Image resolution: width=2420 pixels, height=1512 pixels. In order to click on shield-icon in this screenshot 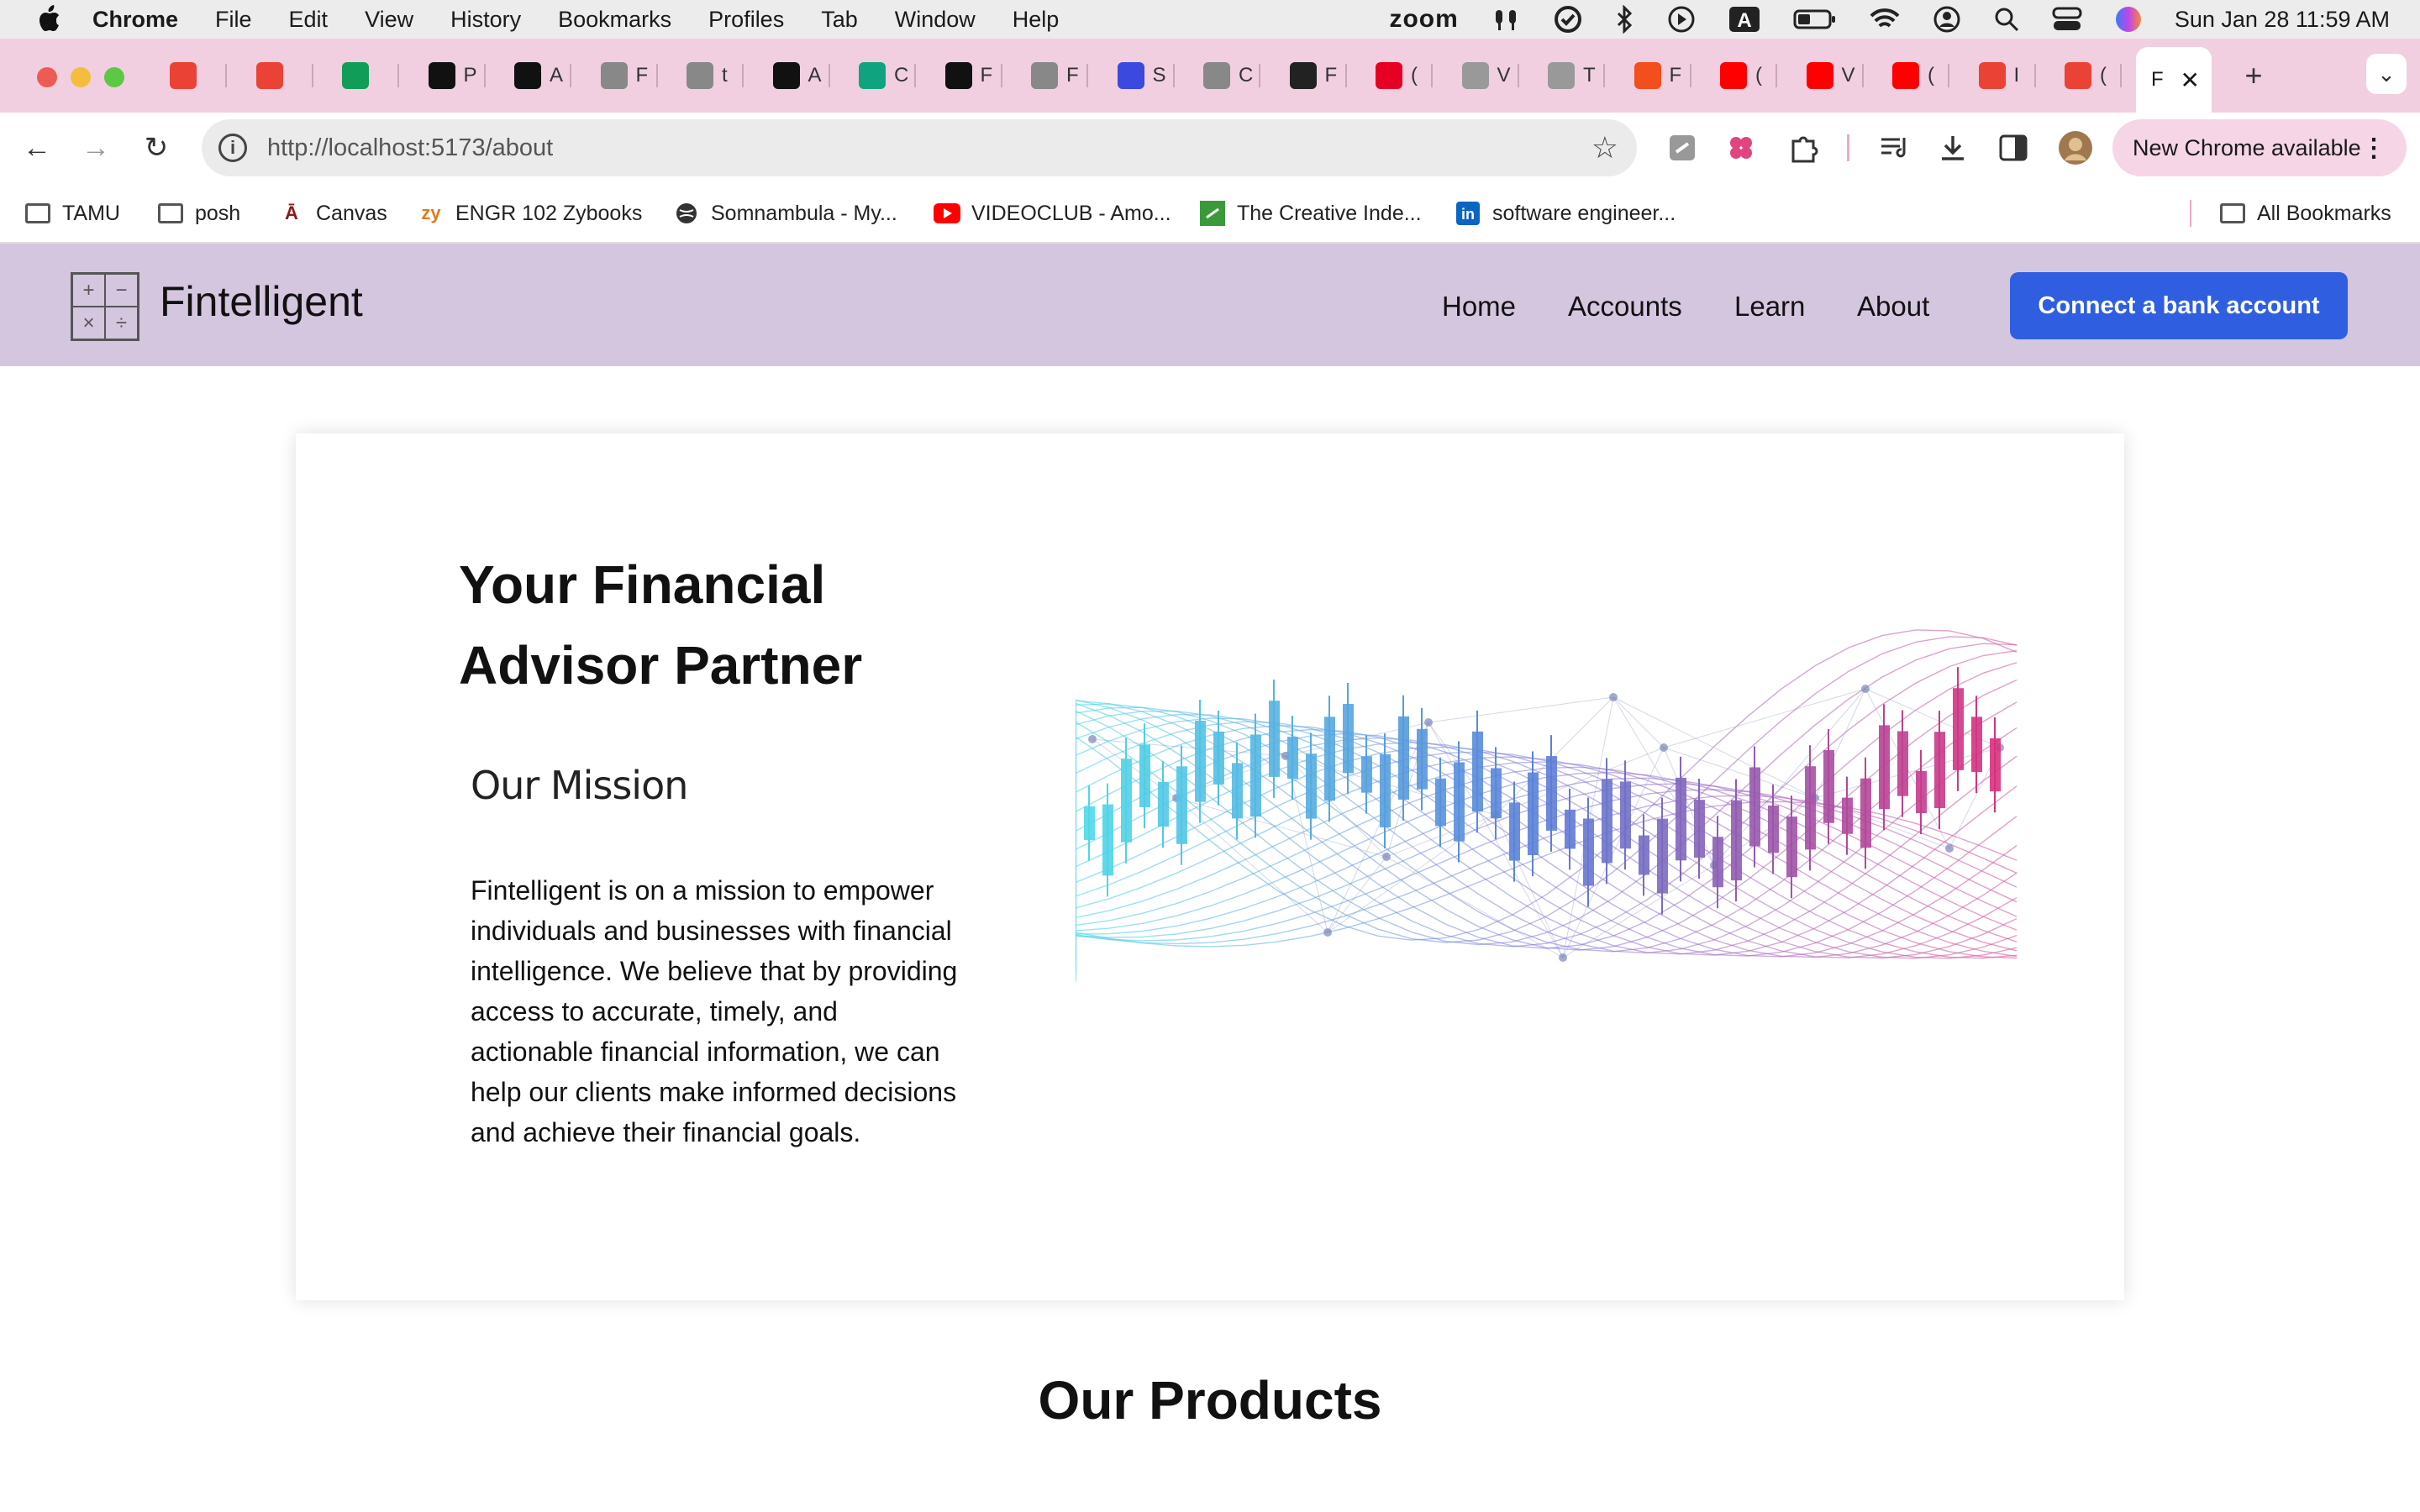, I will do `click(1475, 75)`.